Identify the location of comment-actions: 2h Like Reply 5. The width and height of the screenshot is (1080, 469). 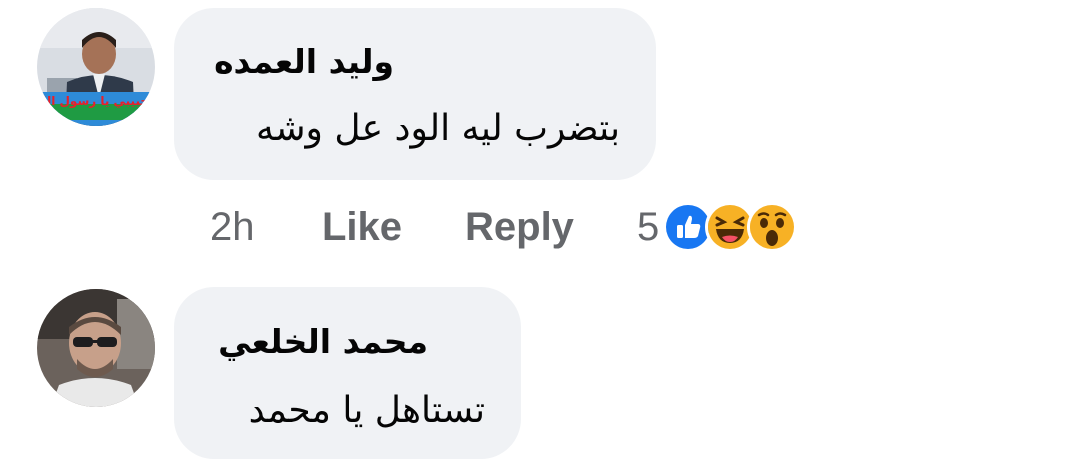
(504, 227).